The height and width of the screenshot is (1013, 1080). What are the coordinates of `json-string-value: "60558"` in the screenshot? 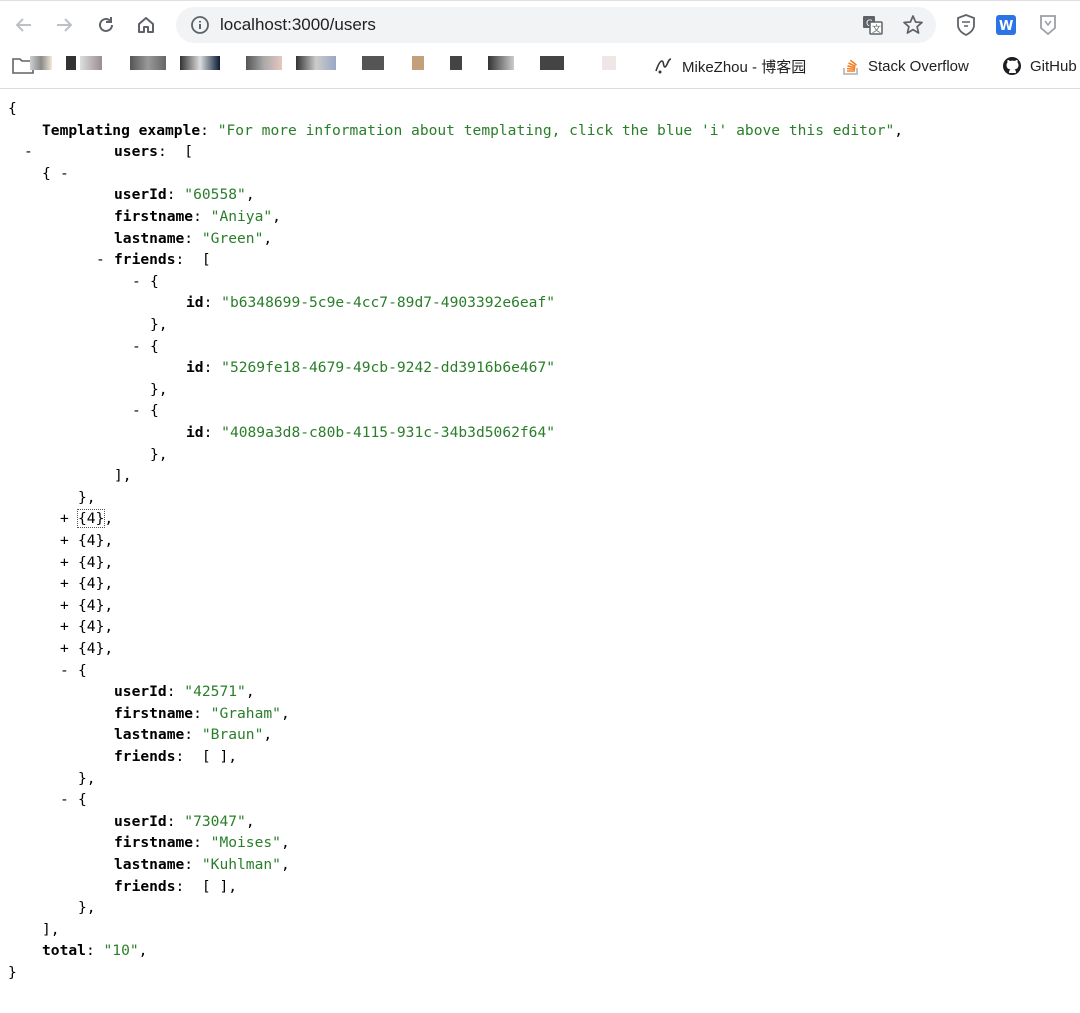 It's located at (215, 195).